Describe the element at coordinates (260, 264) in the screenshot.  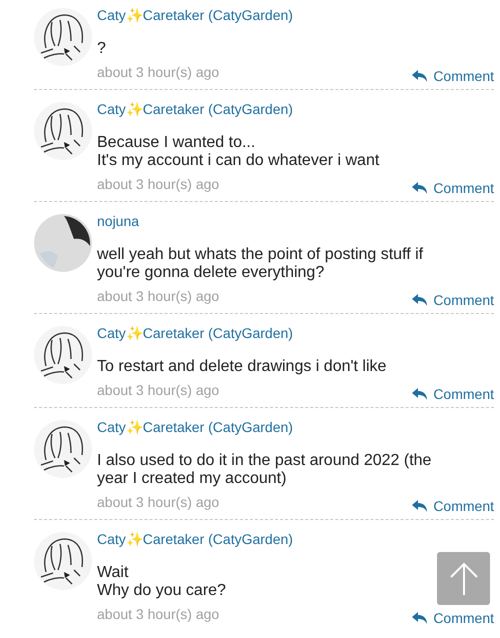
I see `comment-text: well yeah but whats the point of posting stuff if you're gonna delete everything?` at that location.